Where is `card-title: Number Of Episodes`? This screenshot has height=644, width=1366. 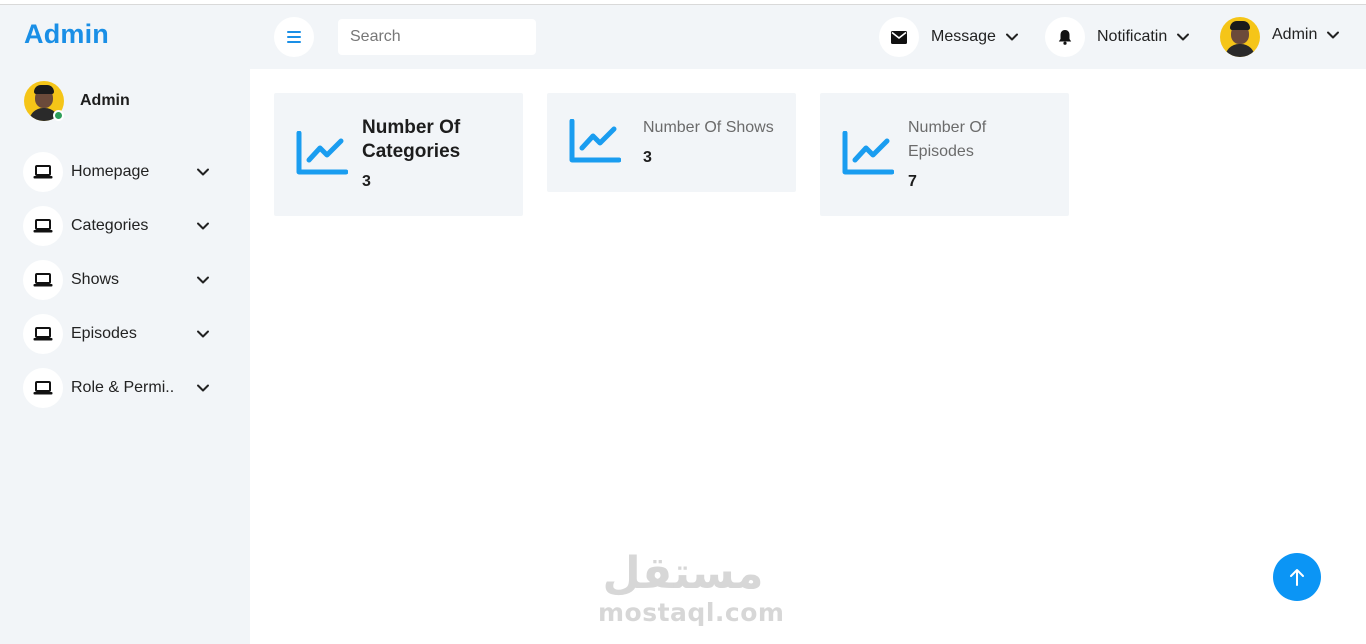 card-title: Number Of Episodes is located at coordinates (947, 139).